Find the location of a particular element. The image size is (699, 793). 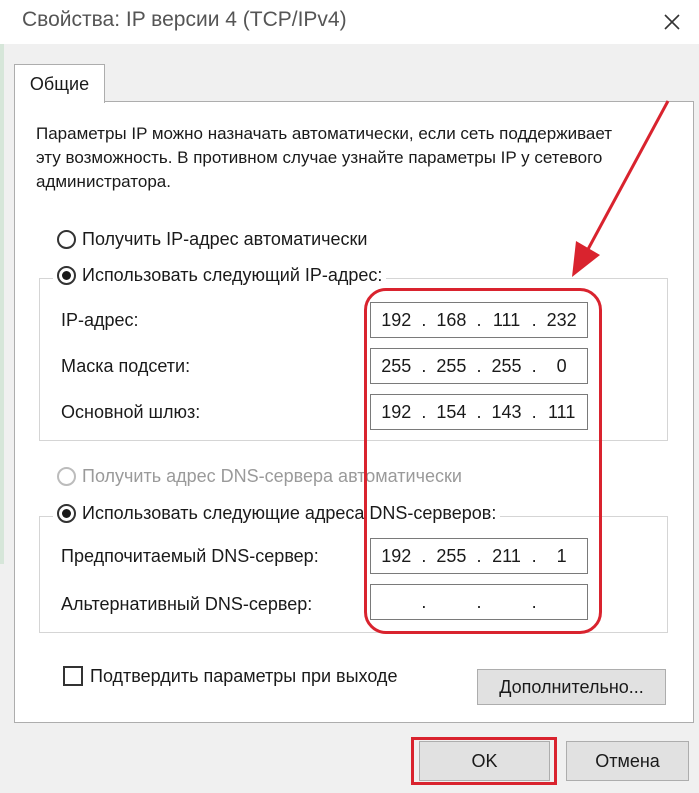

radio-dns-auto-label: Получить адрес DNS-сервера автоматически is located at coordinates (272, 476).